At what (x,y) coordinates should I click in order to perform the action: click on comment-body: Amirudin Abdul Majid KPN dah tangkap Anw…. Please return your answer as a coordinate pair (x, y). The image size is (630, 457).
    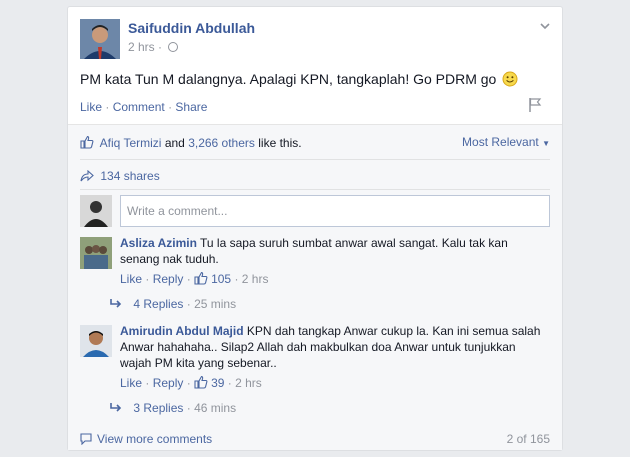
    Looking at the image, I should click on (335, 357).